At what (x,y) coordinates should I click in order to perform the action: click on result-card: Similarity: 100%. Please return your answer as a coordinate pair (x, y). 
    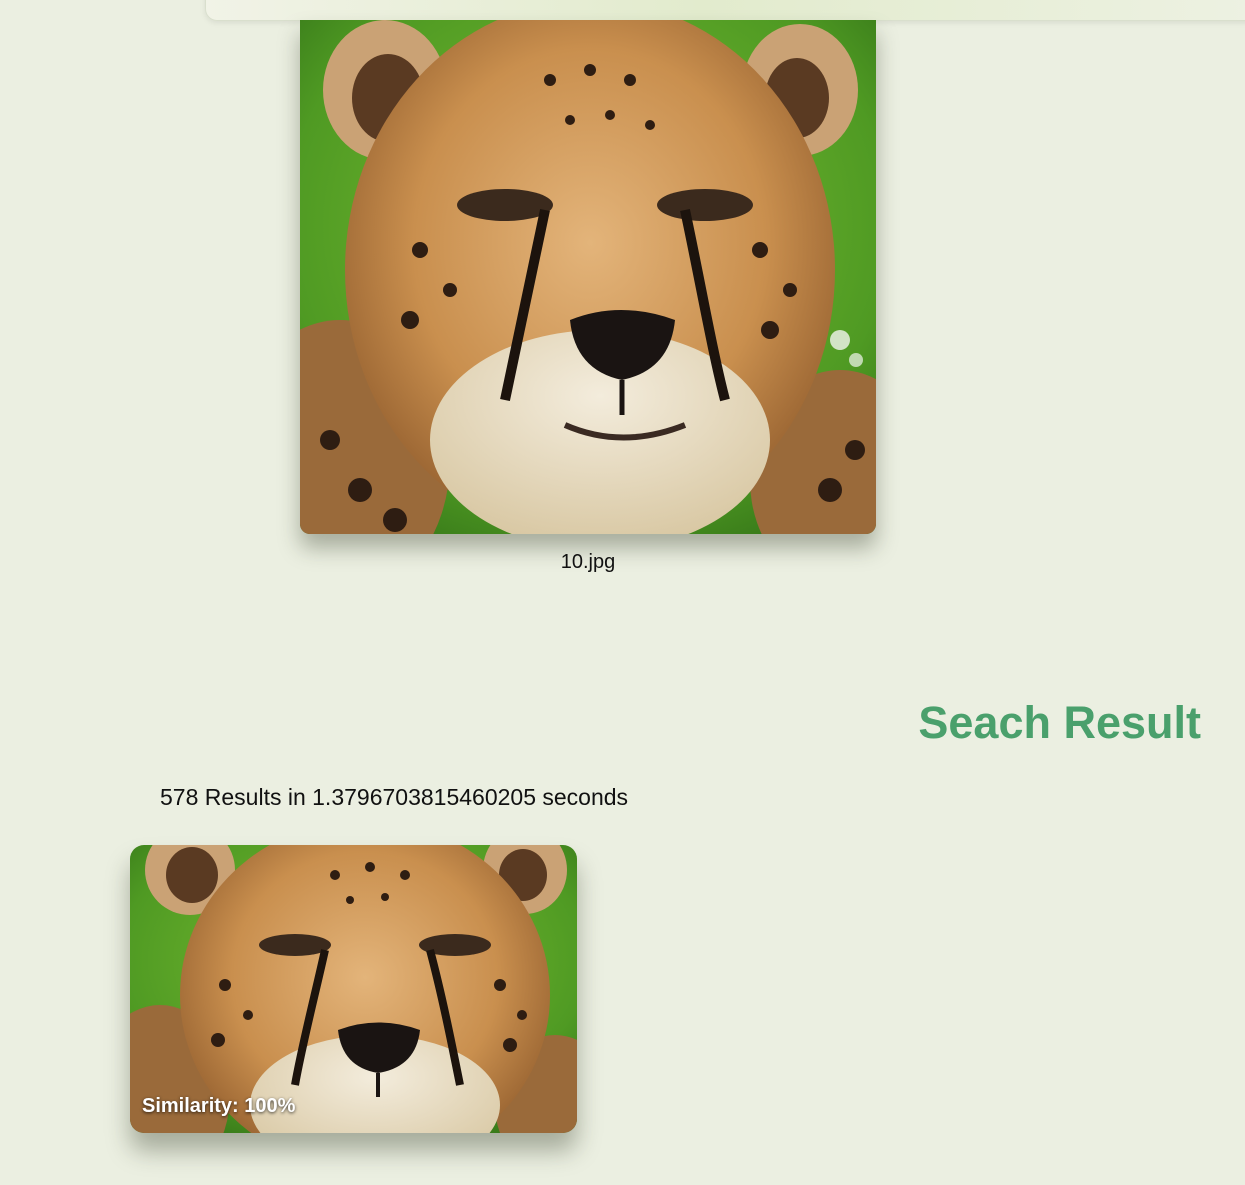
    Looking at the image, I should click on (353, 989).